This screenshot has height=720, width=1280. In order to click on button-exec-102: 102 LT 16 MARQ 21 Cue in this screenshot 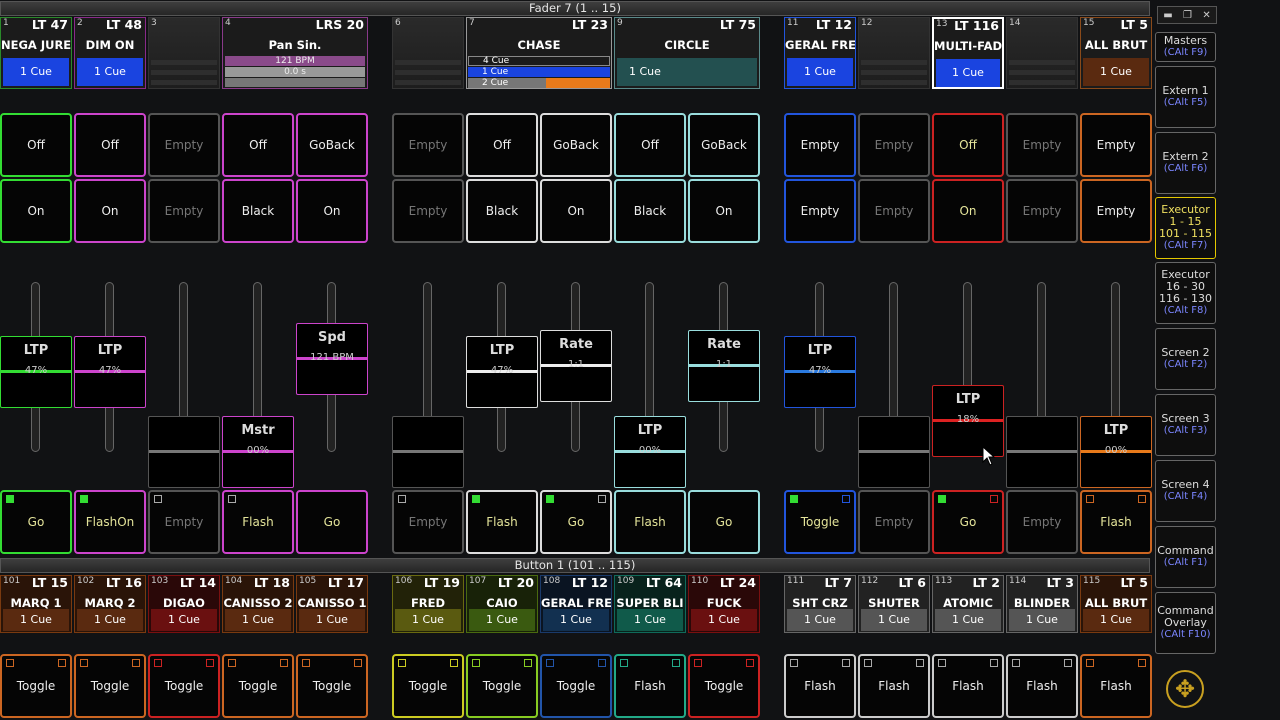, I will do `click(110, 604)`.